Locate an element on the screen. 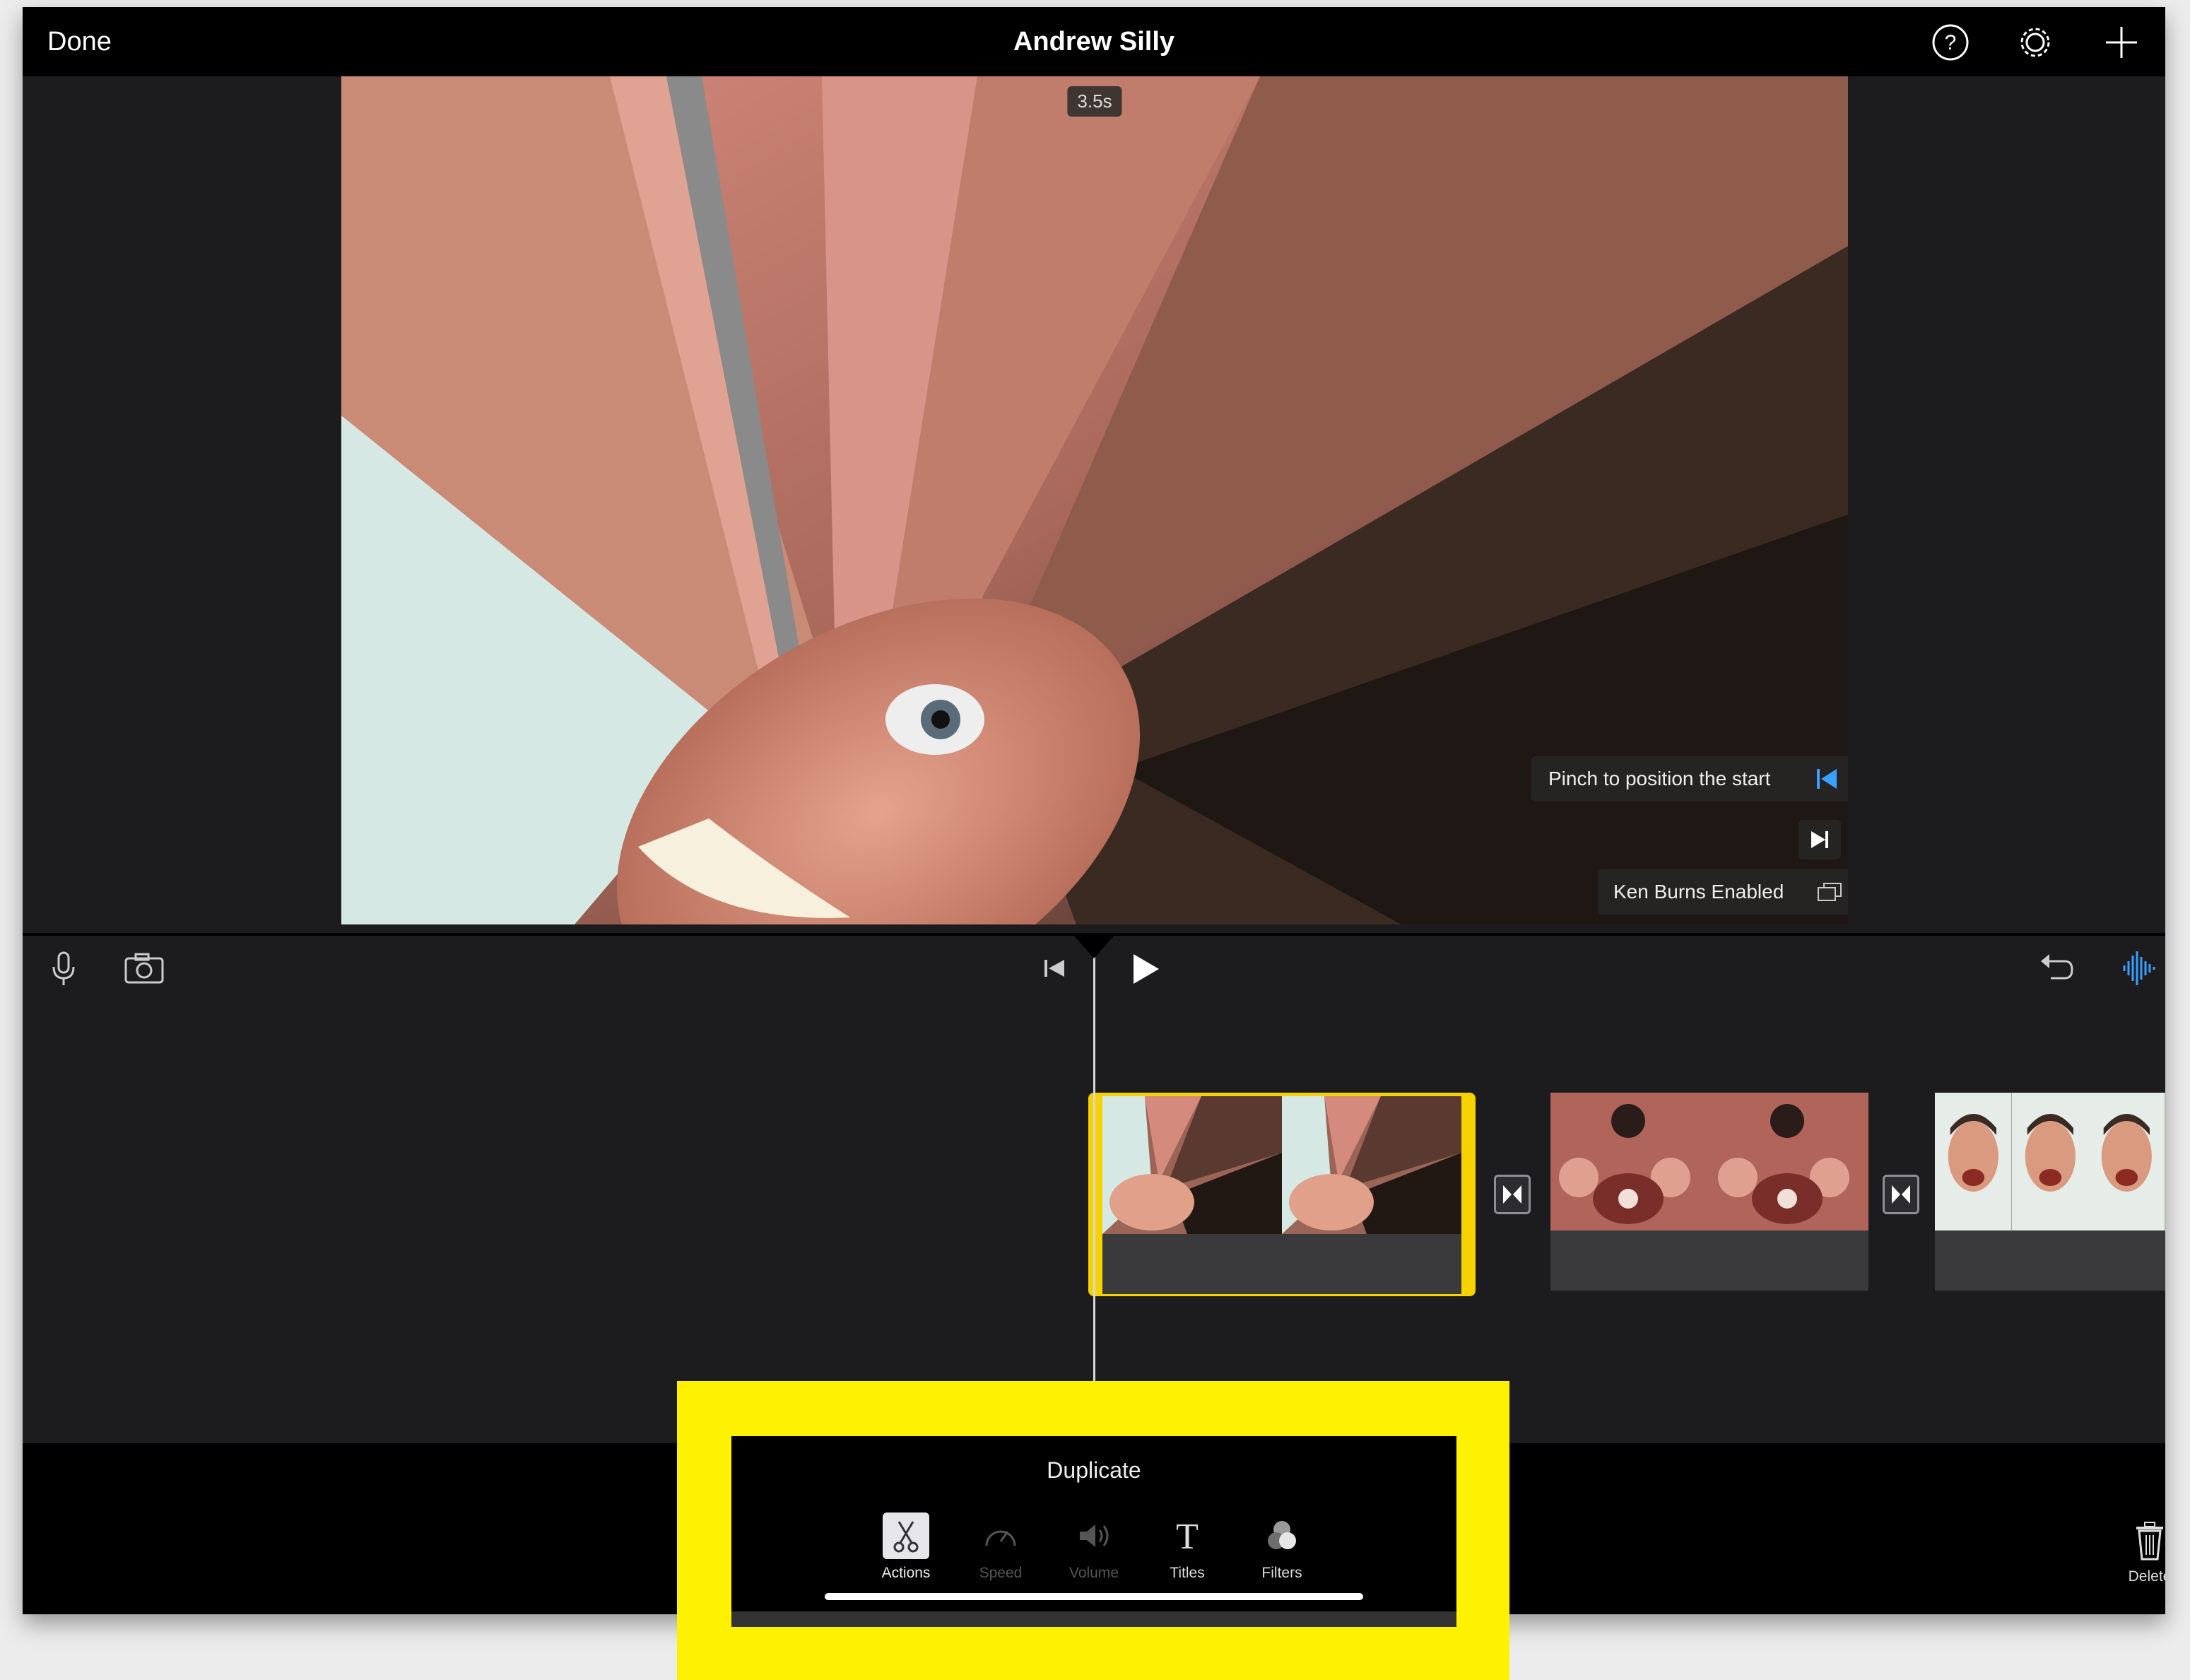 This screenshot has height=1680, width=2190. tool-actions-label: Actions is located at coordinates (906, 1573).